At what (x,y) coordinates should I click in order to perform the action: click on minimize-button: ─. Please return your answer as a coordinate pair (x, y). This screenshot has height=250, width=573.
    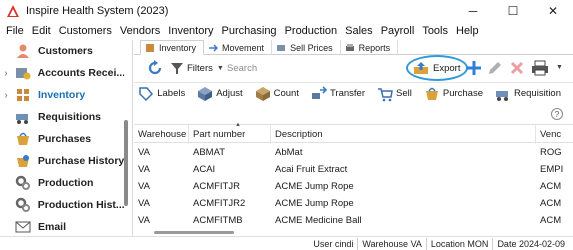
    Looking at the image, I should click on (473, 11).